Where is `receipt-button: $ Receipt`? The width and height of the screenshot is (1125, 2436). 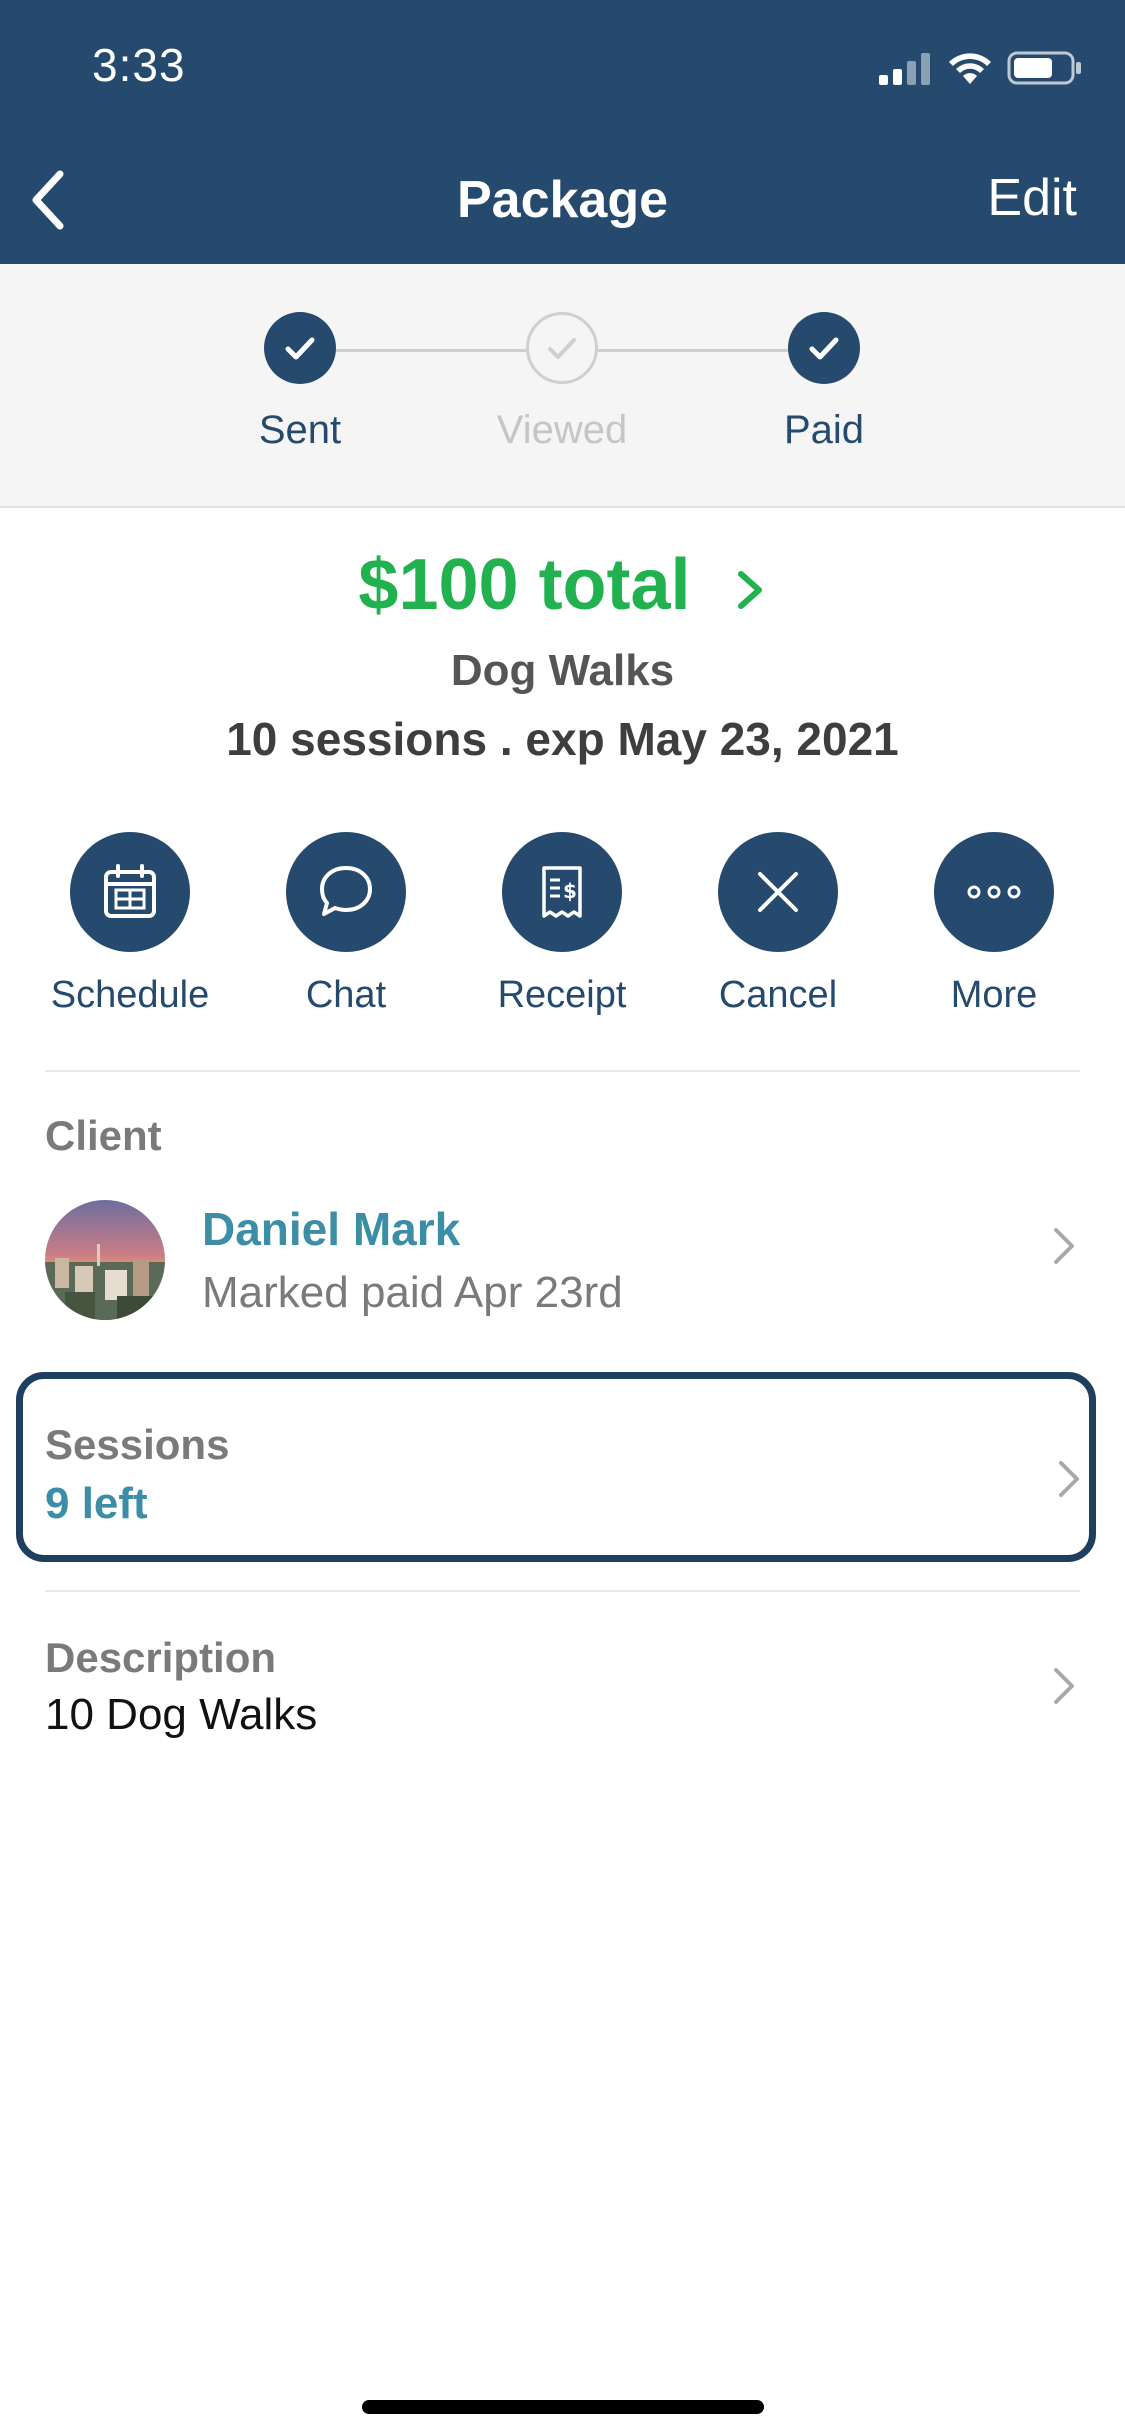
receipt-button: $ Receipt is located at coordinates (562, 924).